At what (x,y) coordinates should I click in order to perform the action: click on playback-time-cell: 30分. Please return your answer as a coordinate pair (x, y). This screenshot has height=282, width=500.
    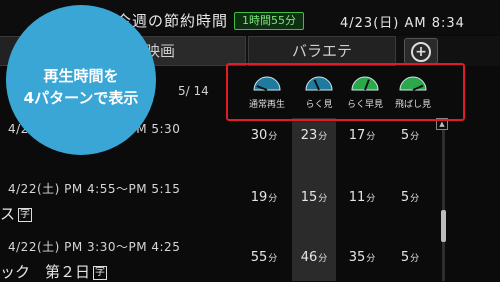
    Looking at the image, I should click on (264, 135).